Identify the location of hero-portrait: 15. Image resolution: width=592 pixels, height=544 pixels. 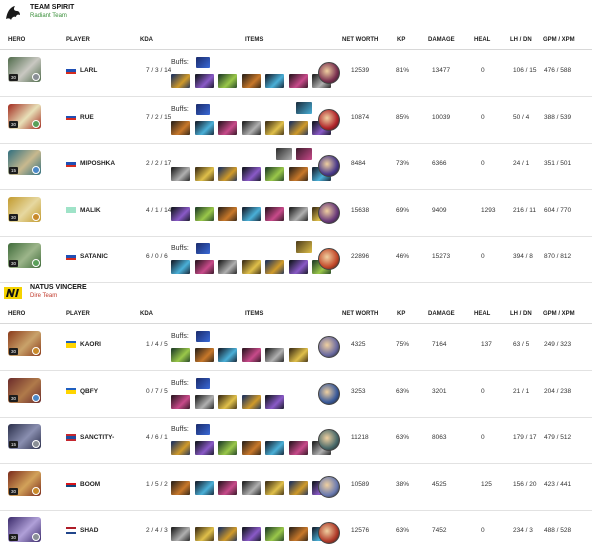
(24, 162).